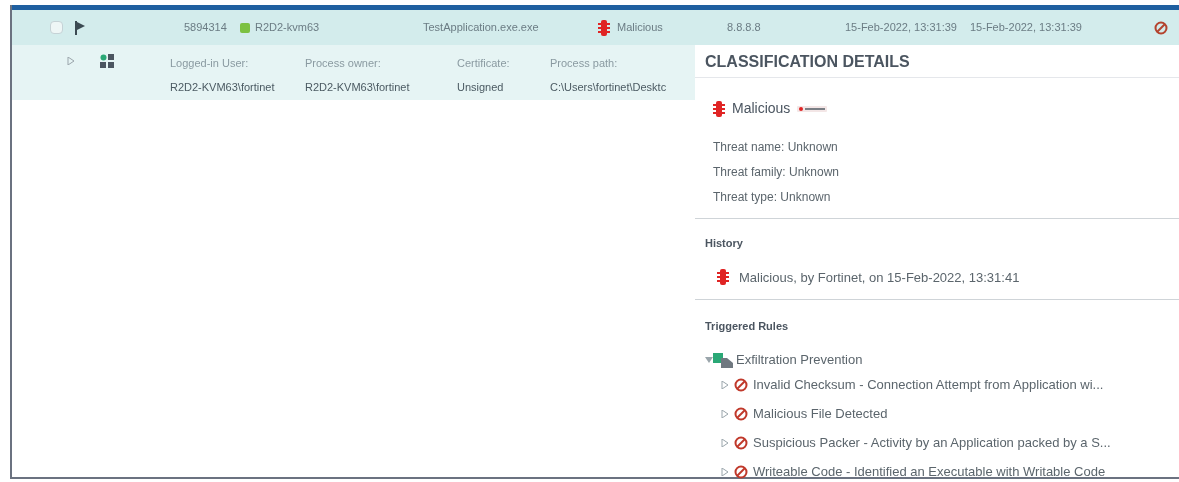  What do you see at coordinates (772, 197) in the screenshot?
I see `threat-detail: Threat type: Unknown` at bounding box center [772, 197].